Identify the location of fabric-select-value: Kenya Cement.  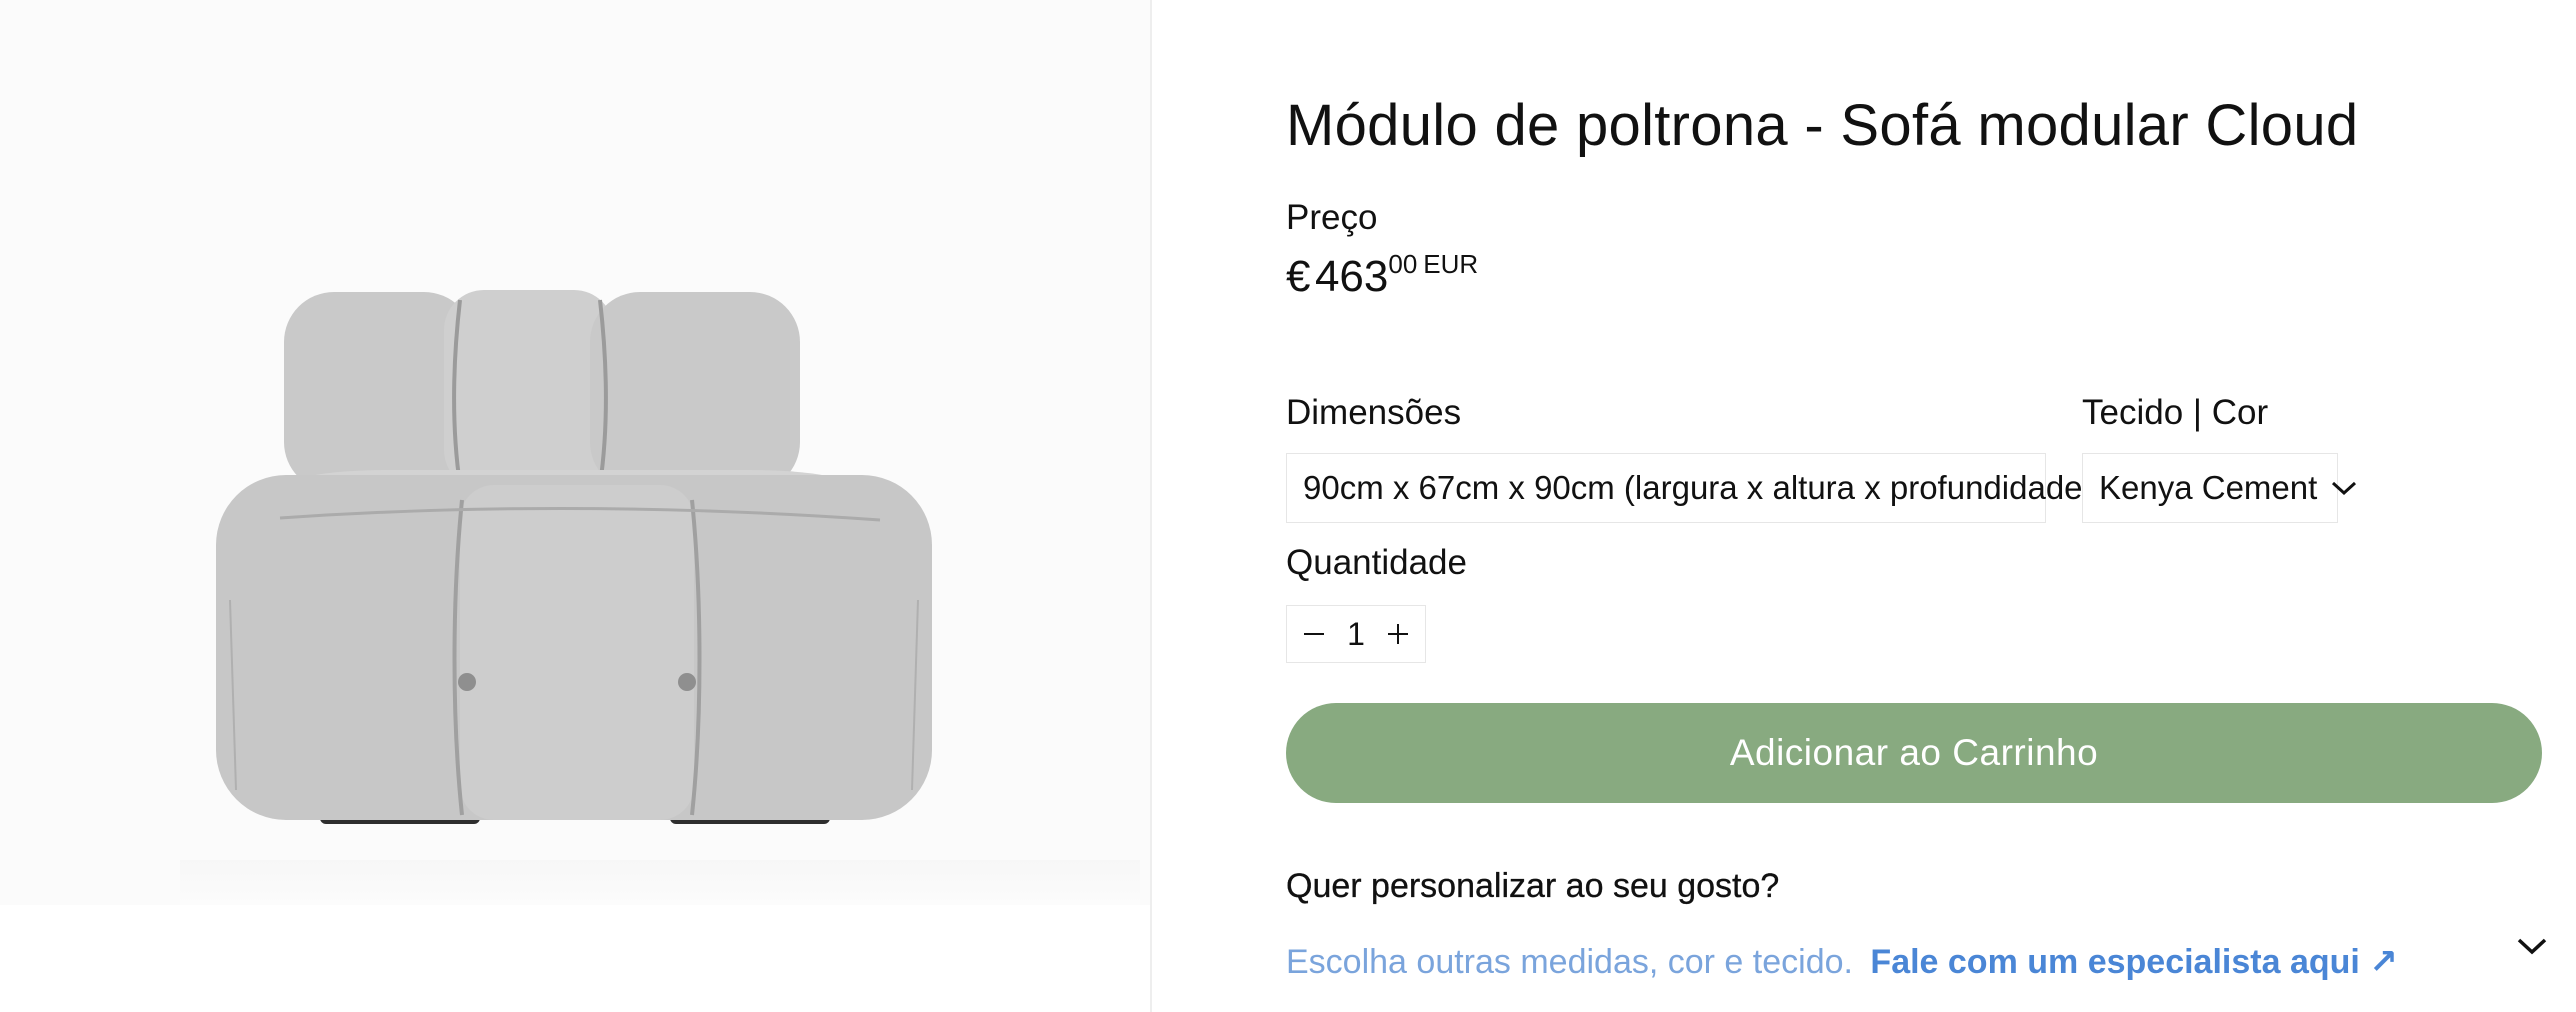
(2208, 487).